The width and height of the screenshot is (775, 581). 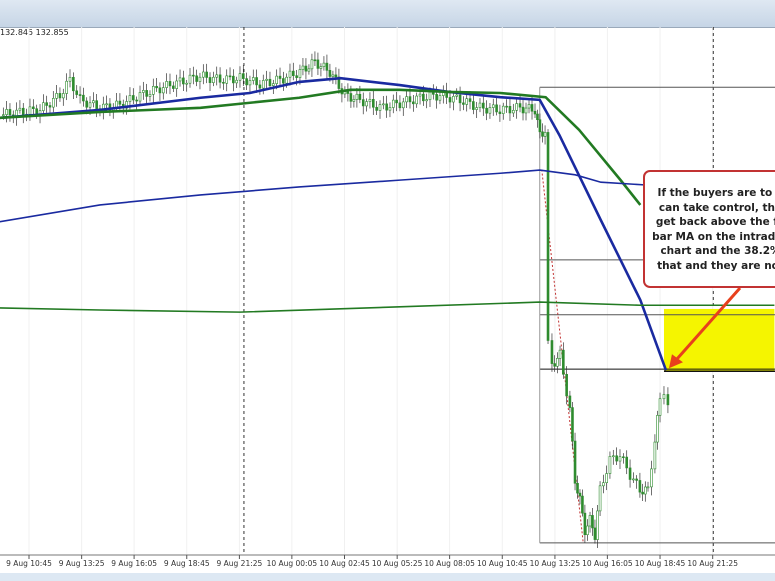 I want to click on ma-slow-green-line, so click(x=387, y=307).